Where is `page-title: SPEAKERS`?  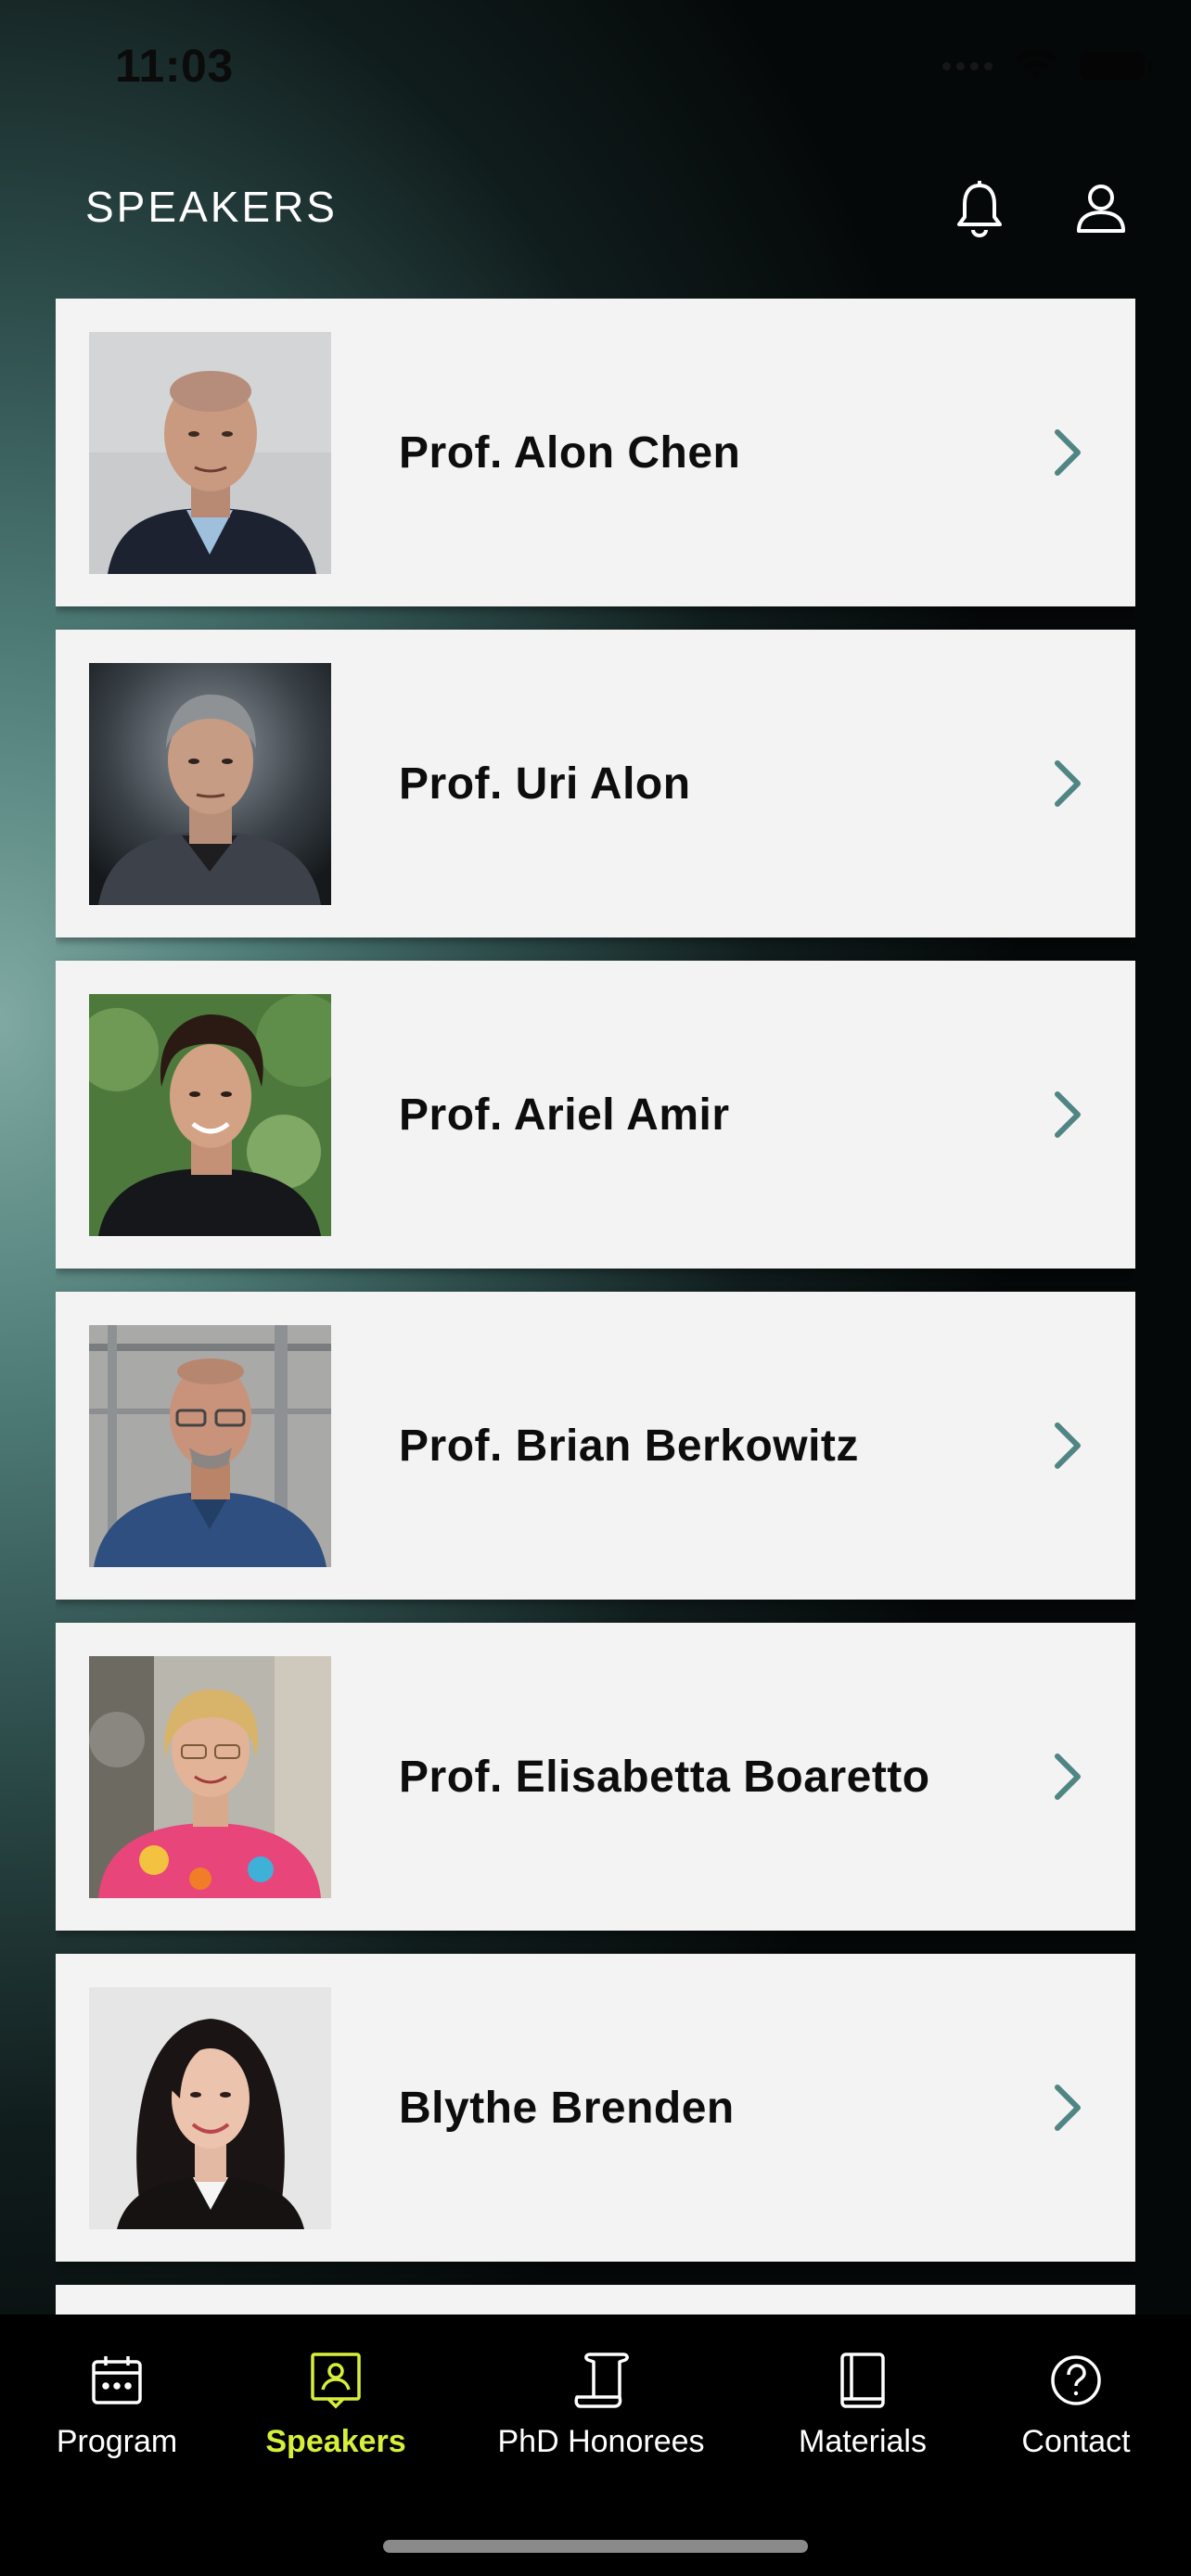
page-title: SPEAKERS is located at coordinates (211, 207).